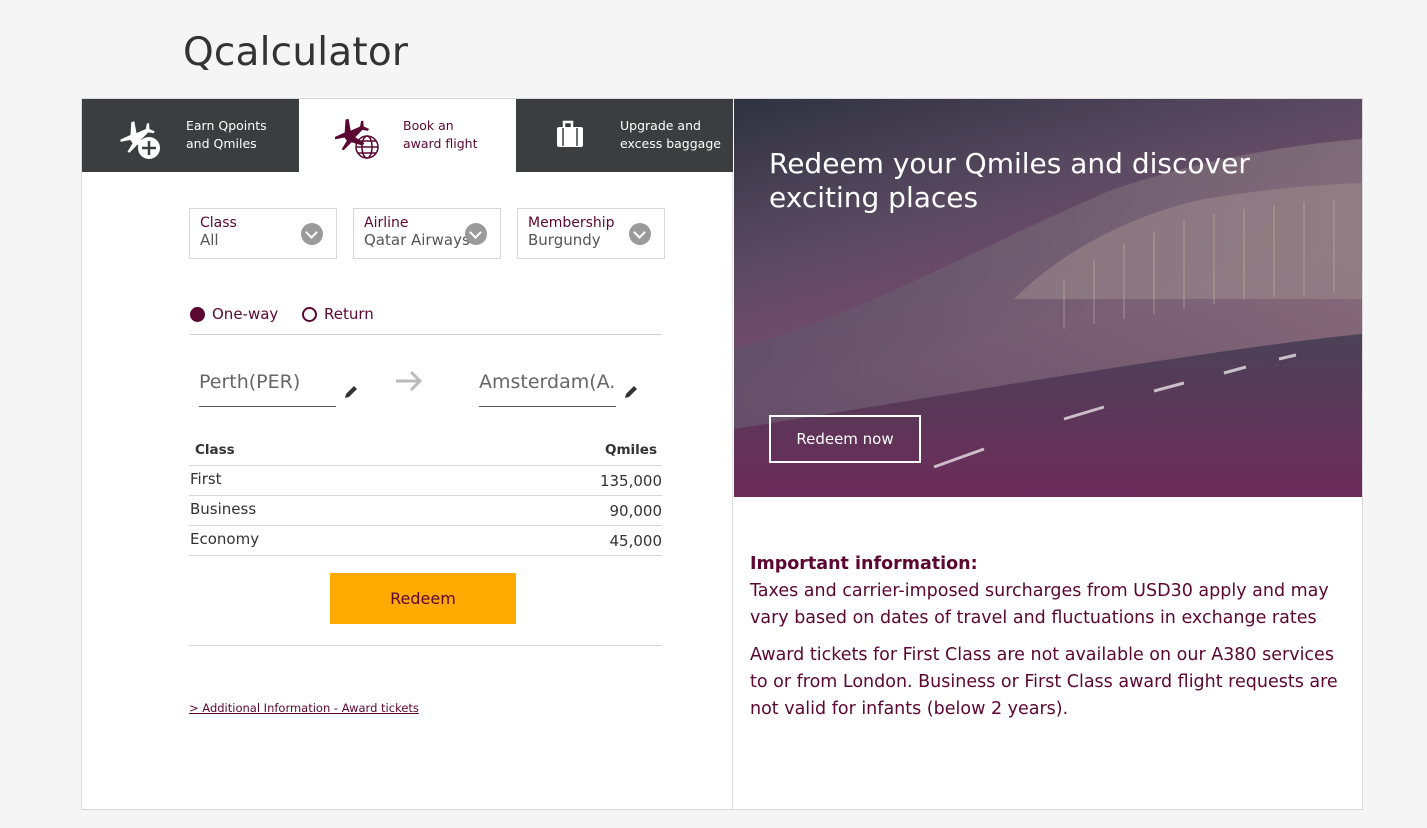  I want to click on one-way-radio: One-way, so click(234, 314).